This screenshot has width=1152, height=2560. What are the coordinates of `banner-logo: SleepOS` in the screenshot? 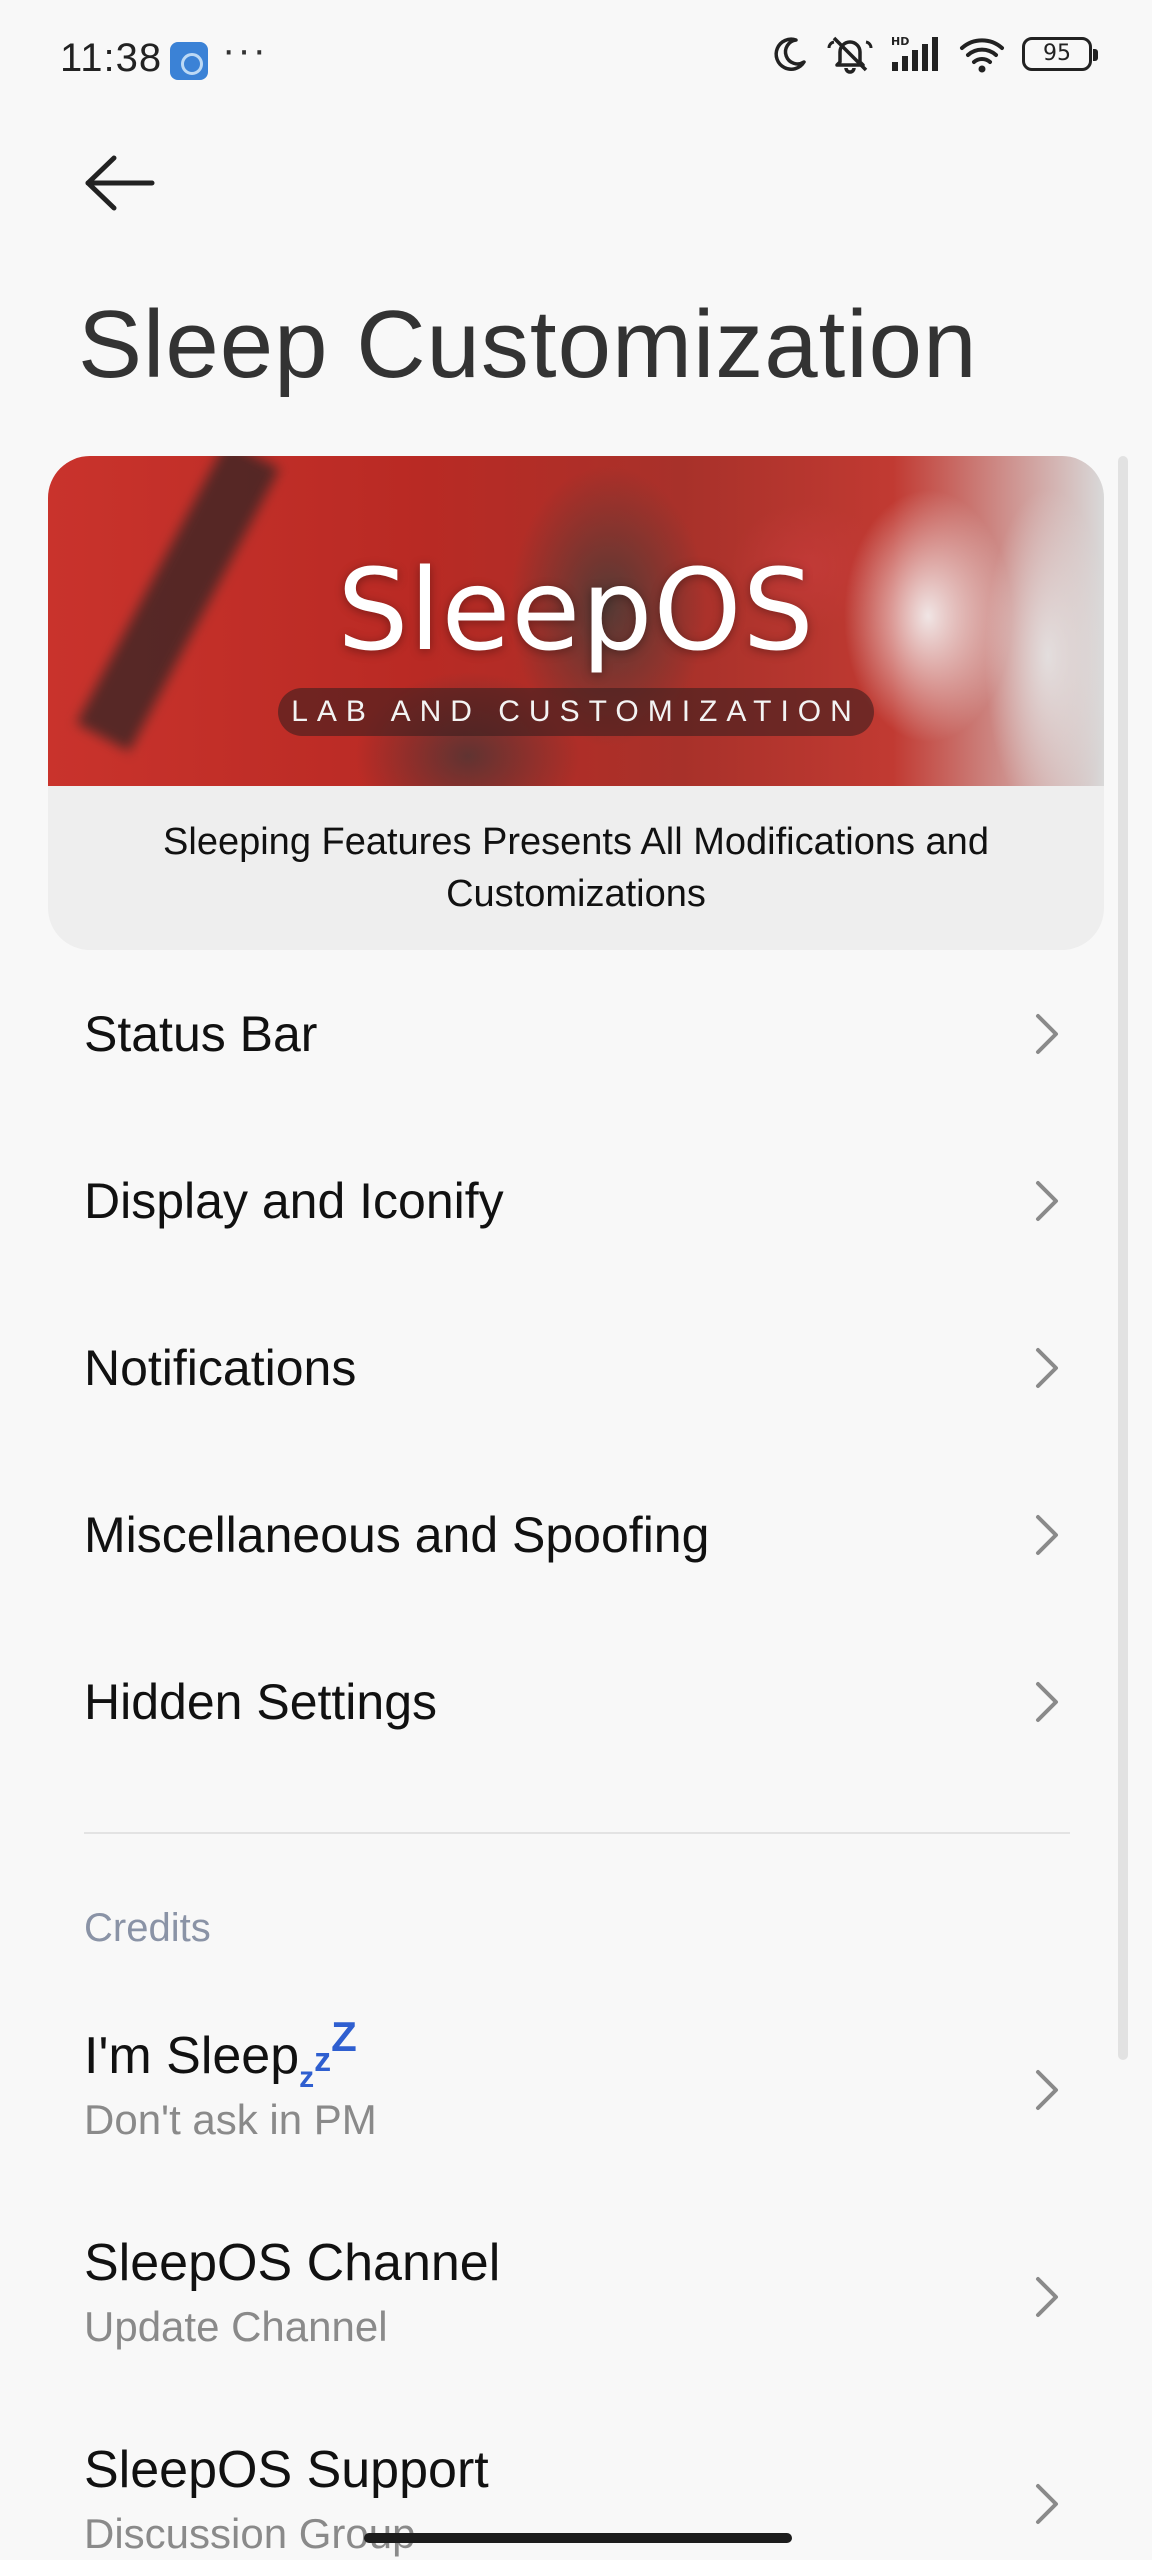 It's located at (576, 611).